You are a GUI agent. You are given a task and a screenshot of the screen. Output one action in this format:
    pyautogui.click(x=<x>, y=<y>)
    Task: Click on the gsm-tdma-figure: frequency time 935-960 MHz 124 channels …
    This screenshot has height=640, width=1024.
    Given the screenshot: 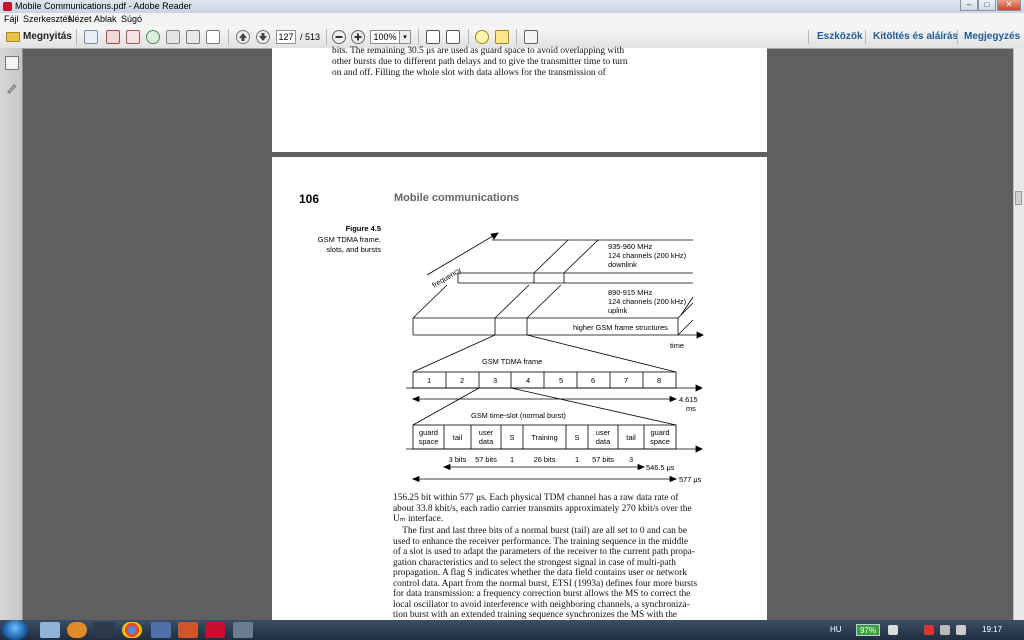 What is the action you would take?
    pyautogui.click(x=555, y=358)
    